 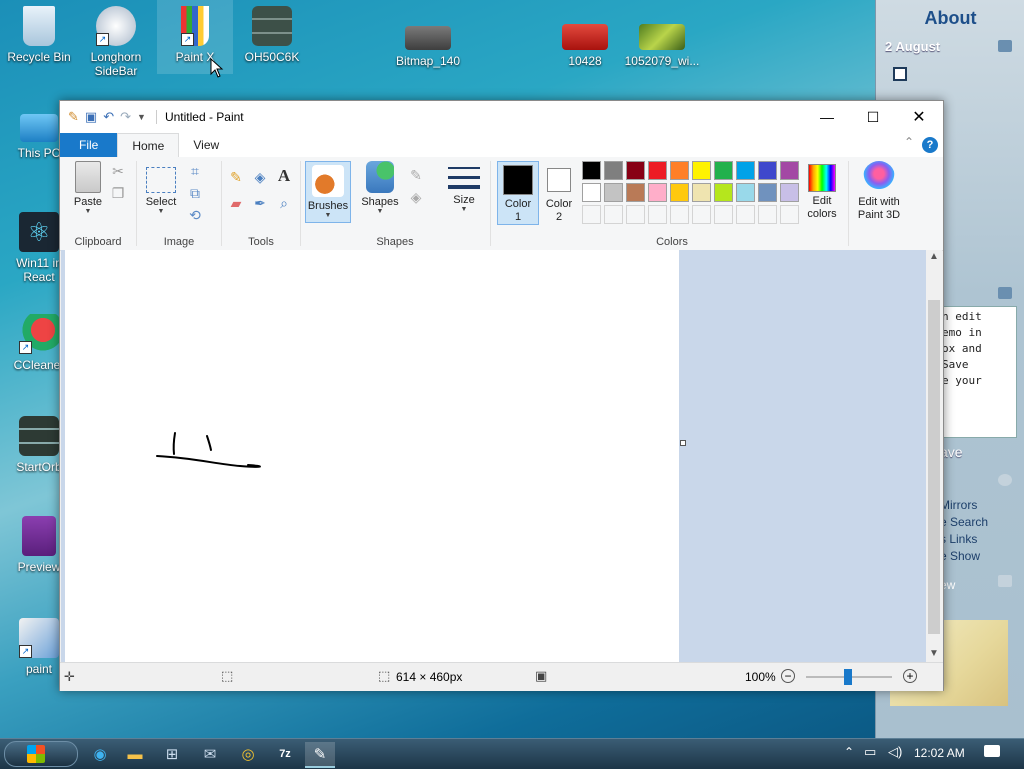 What do you see at coordinates (328, 192) in the screenshot?
I see `brushes-button: Brushes ▼` at bounding box center [328, 192].